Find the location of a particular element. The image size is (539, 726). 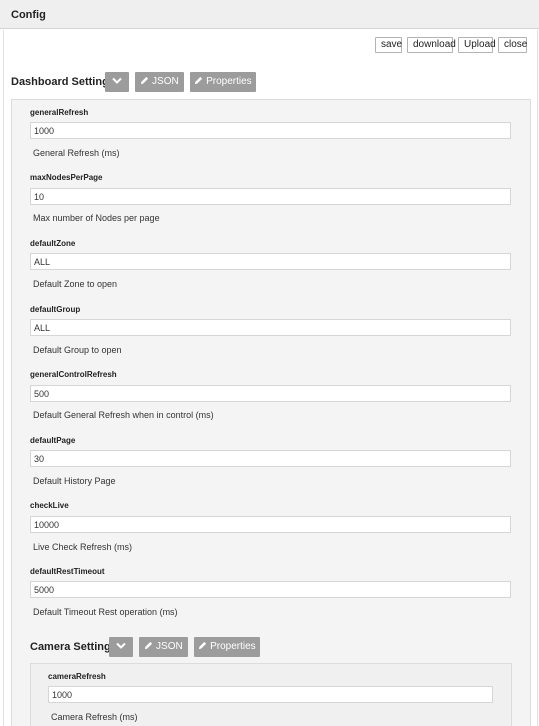

field-label-defaultPage: defaultPage is located at coordinates (53, 440).